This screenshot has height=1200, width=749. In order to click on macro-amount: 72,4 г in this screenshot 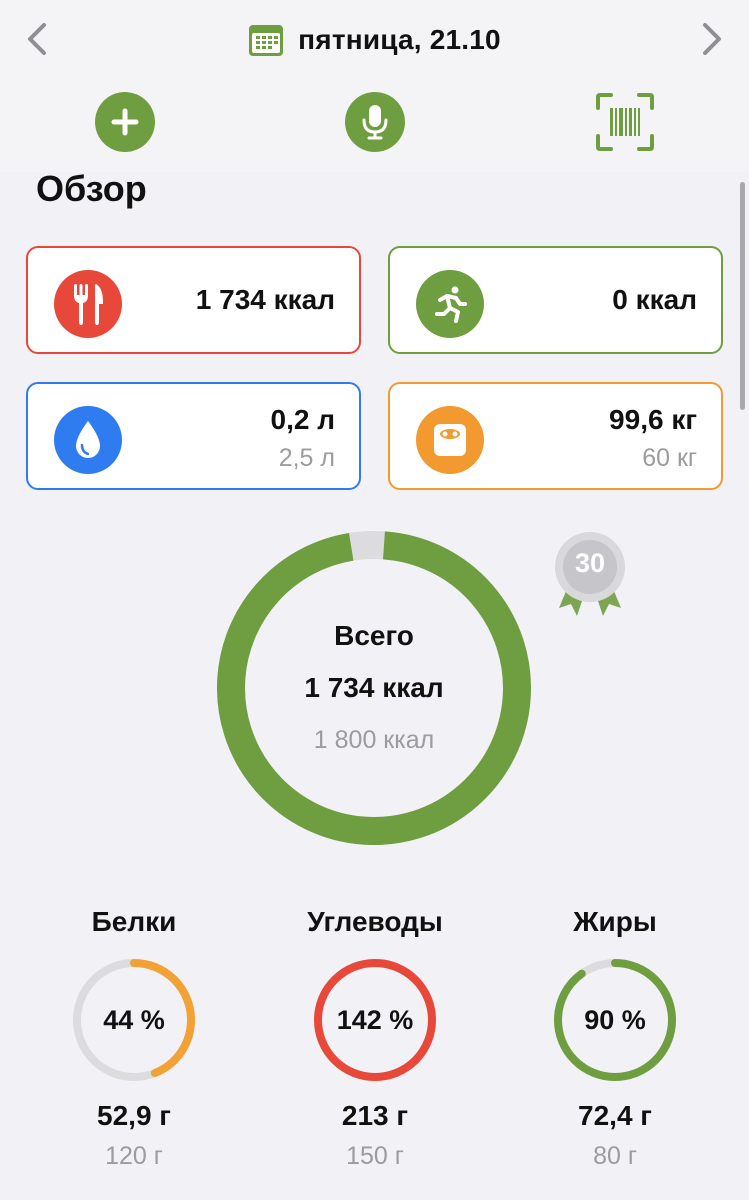, I will do `click(615, 1115)`.